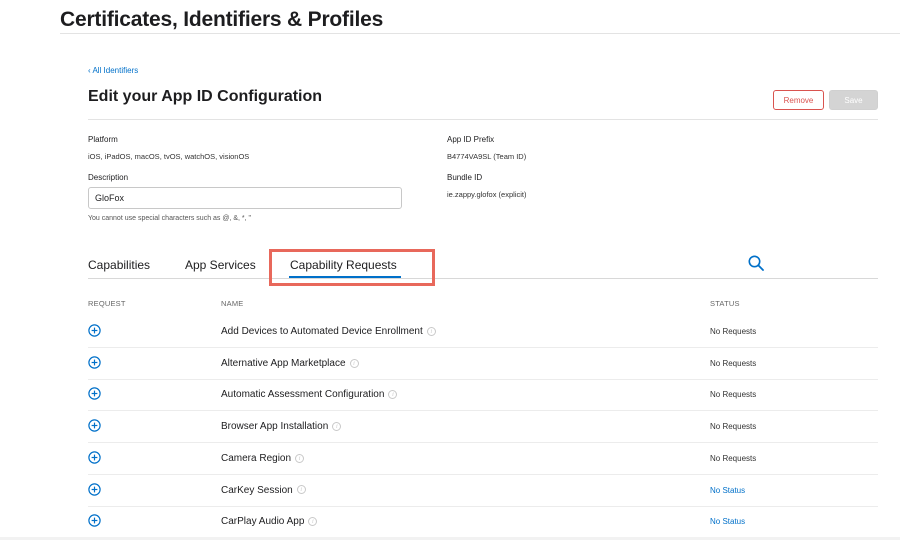  I want to click on column-header-name: NAME, so click(232, 303).